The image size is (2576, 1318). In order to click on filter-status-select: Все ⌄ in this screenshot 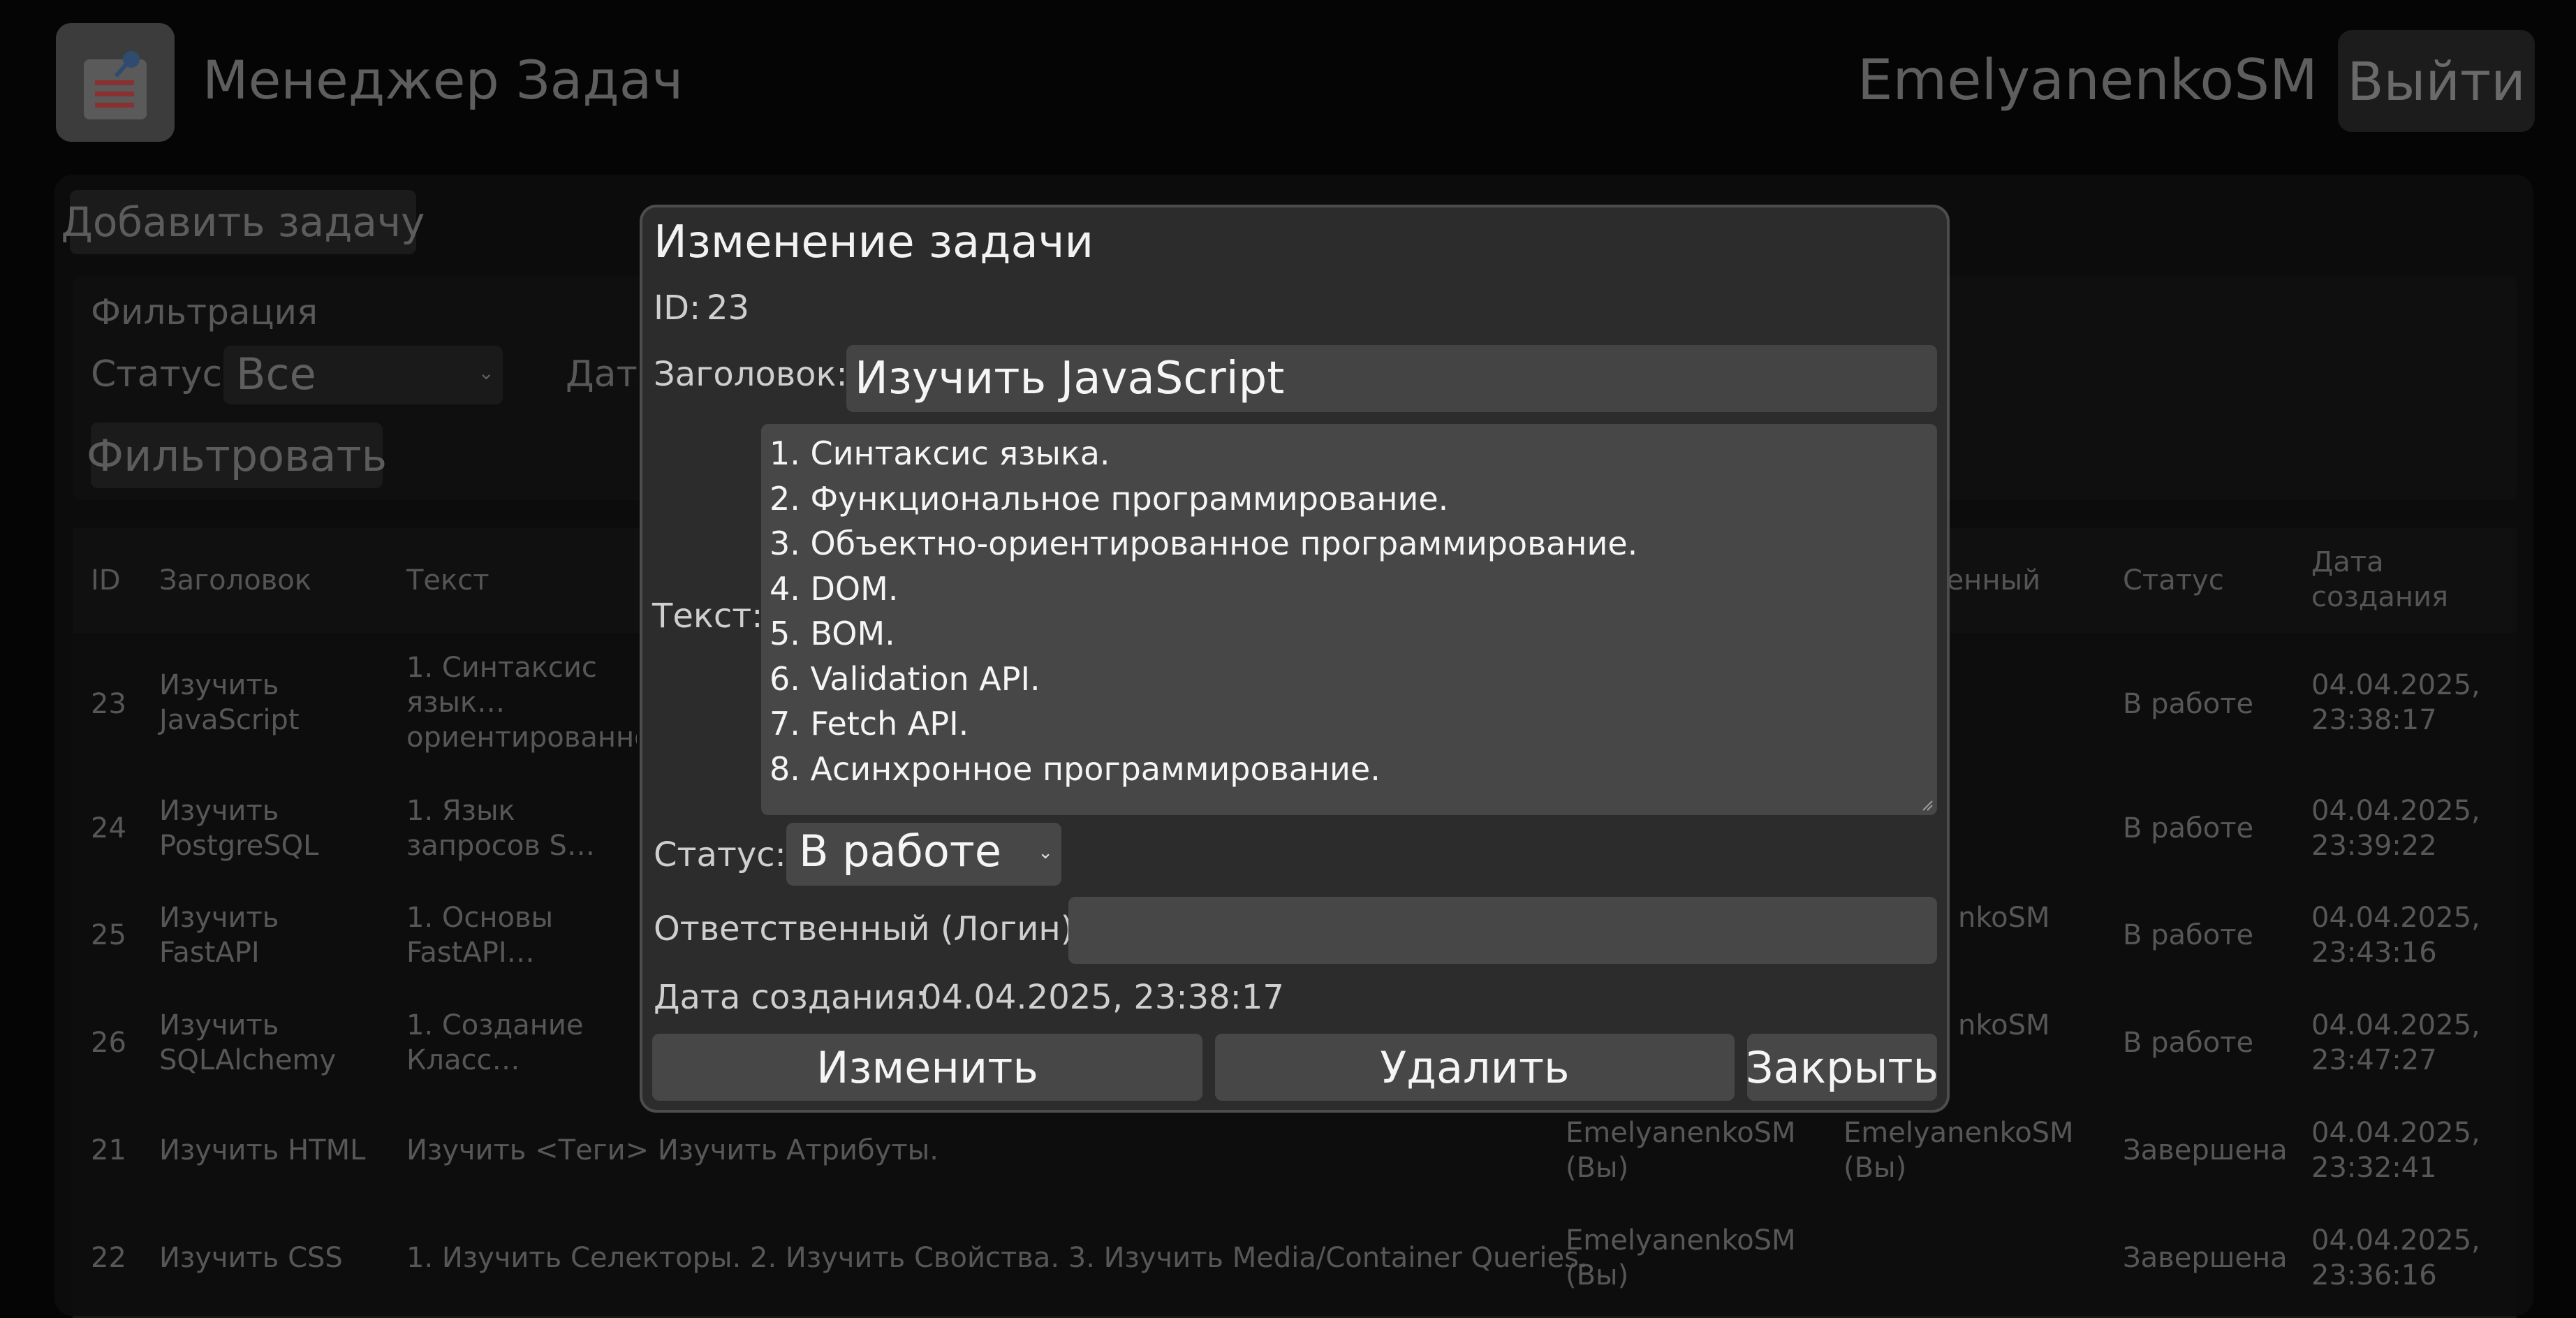, I will do `click(363, 375)`.